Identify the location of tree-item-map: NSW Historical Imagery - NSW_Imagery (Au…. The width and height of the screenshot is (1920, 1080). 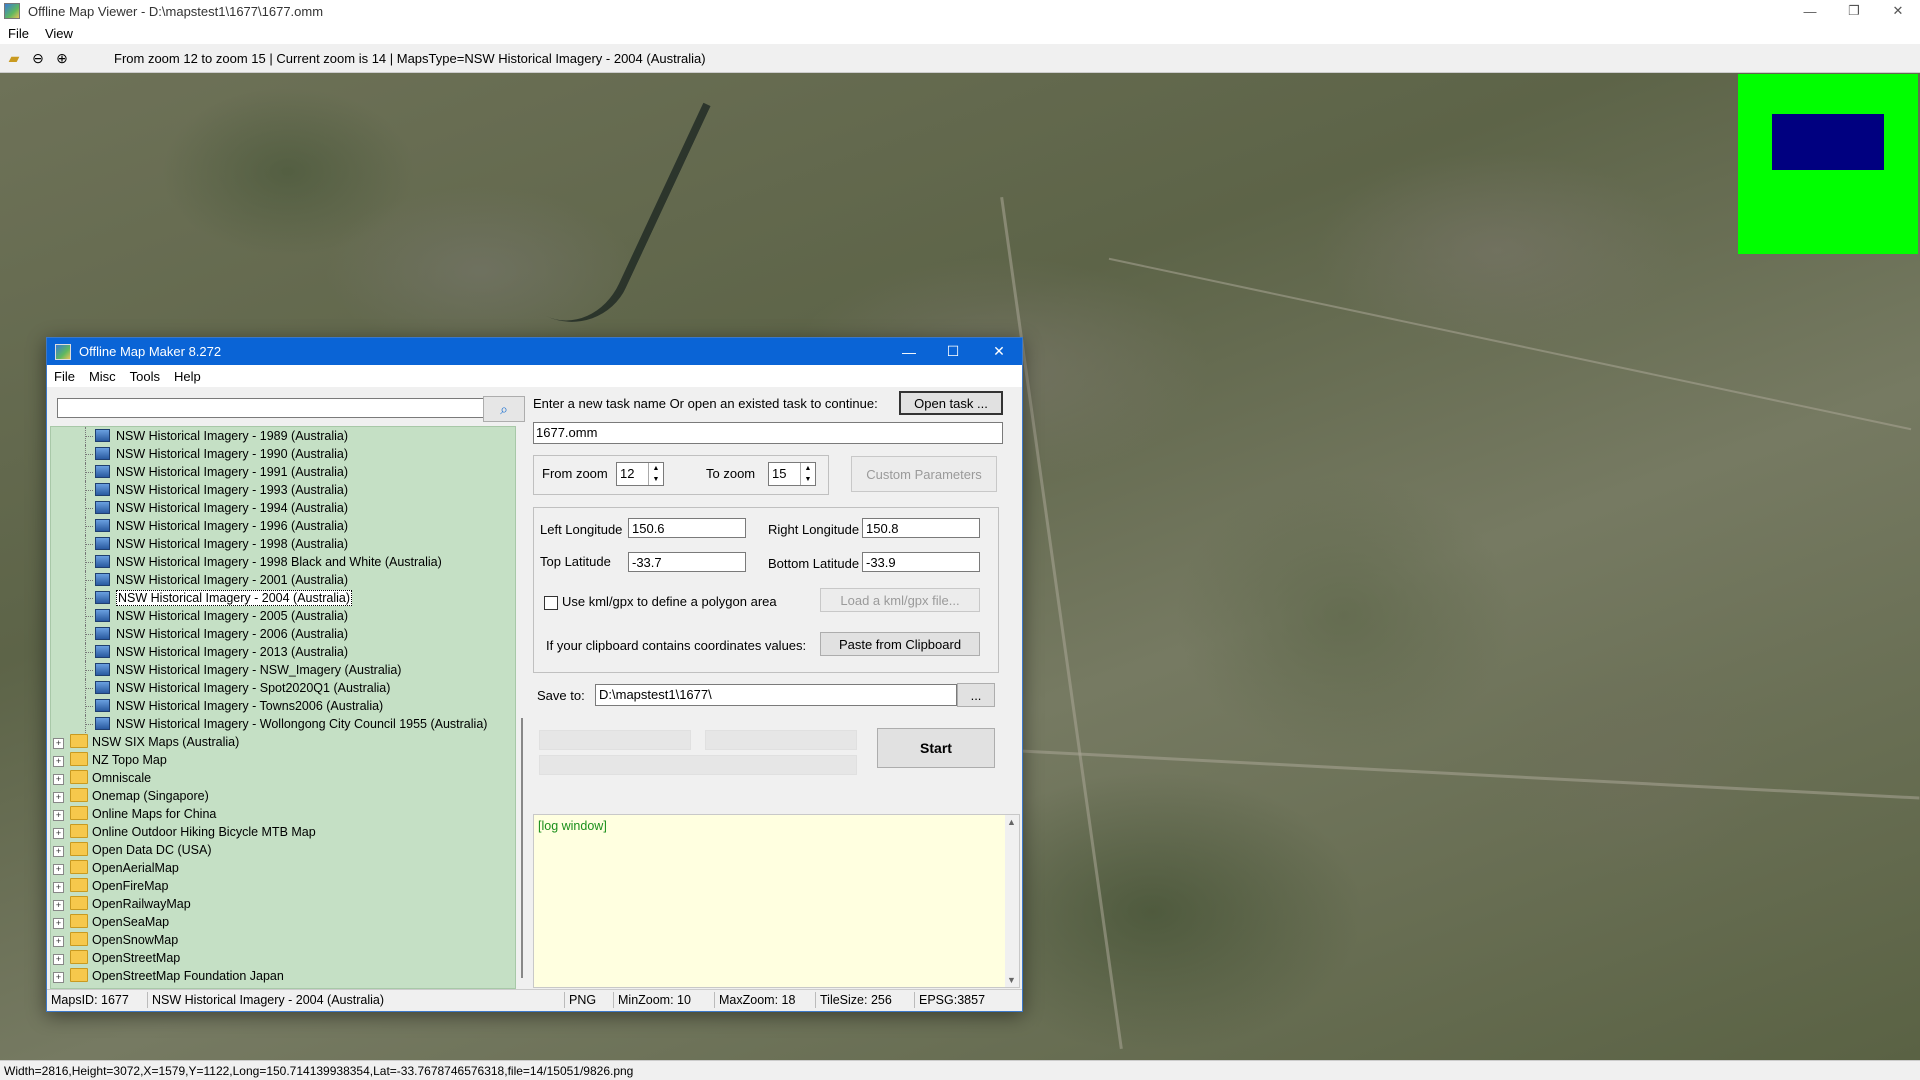
(283, 670).